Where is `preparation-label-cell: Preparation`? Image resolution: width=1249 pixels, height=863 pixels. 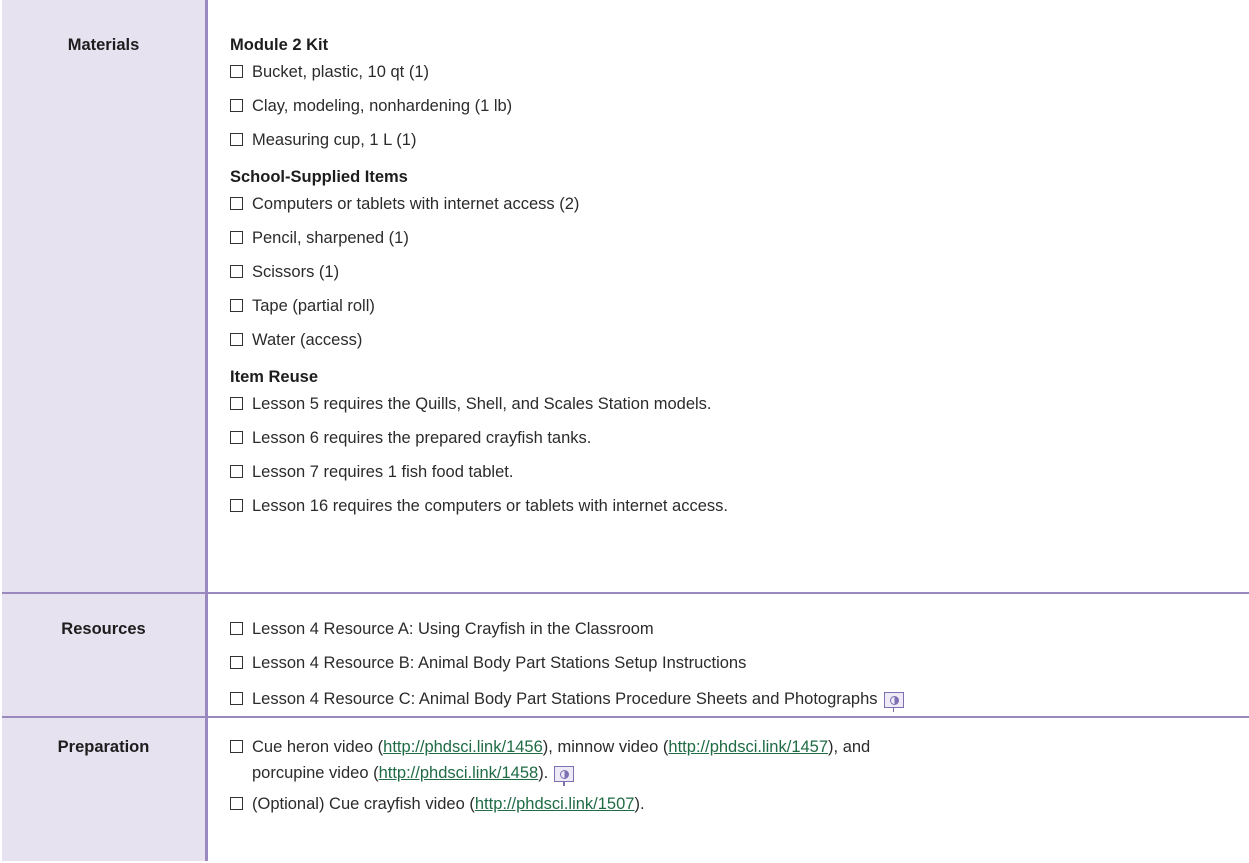
preparation-label-cell: Preparation is located at coordinates (105, 789).